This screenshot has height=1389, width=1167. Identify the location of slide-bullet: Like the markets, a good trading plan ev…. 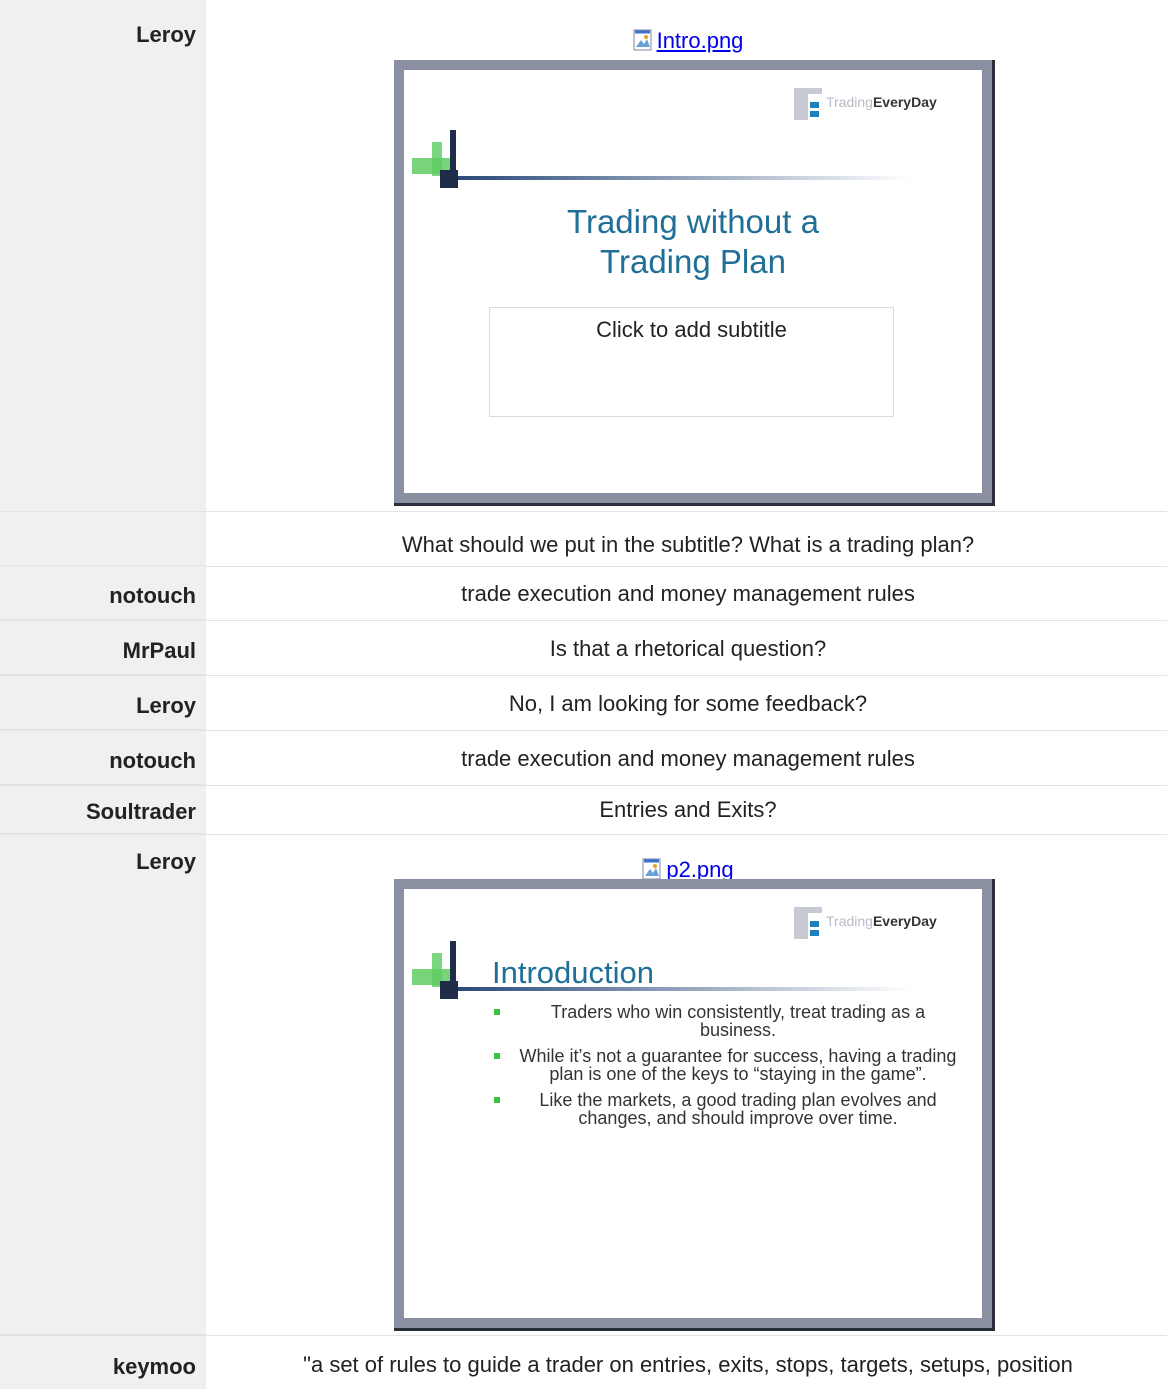
(729, 1109).